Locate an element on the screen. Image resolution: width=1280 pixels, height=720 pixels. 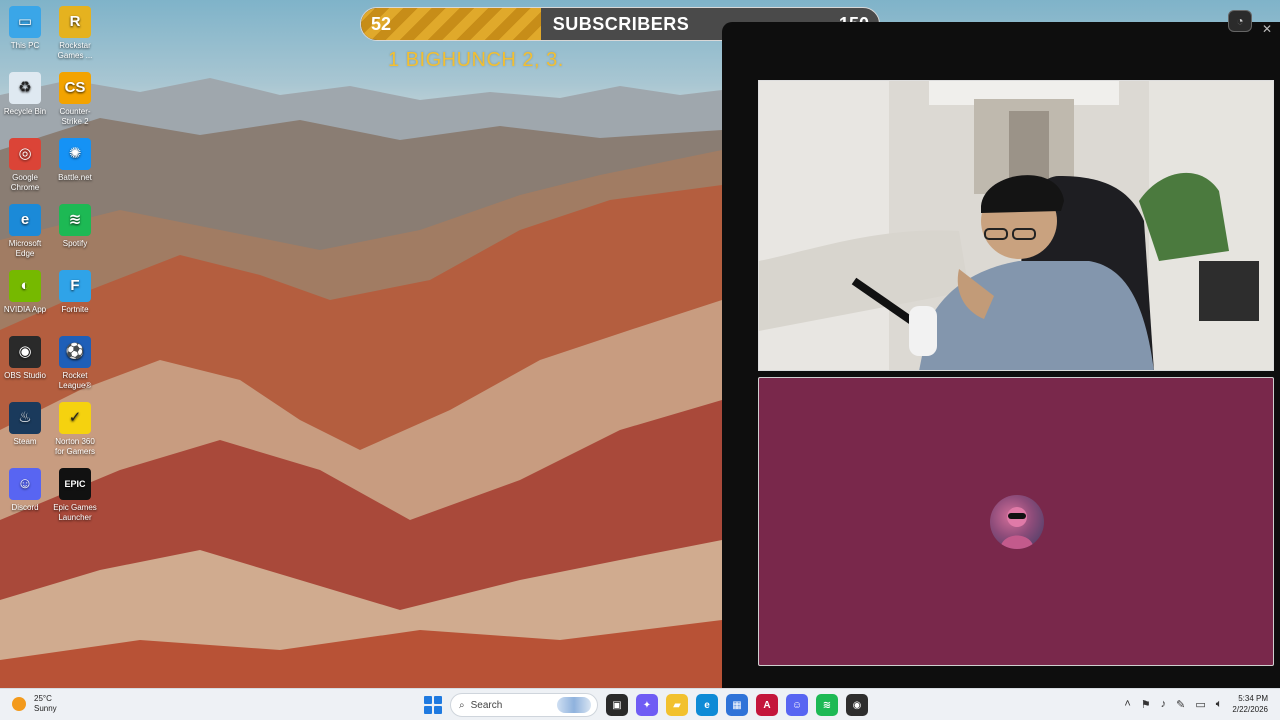
desktop-icon: CS Counter-Strike 2 is located at coordinates (75, 99).